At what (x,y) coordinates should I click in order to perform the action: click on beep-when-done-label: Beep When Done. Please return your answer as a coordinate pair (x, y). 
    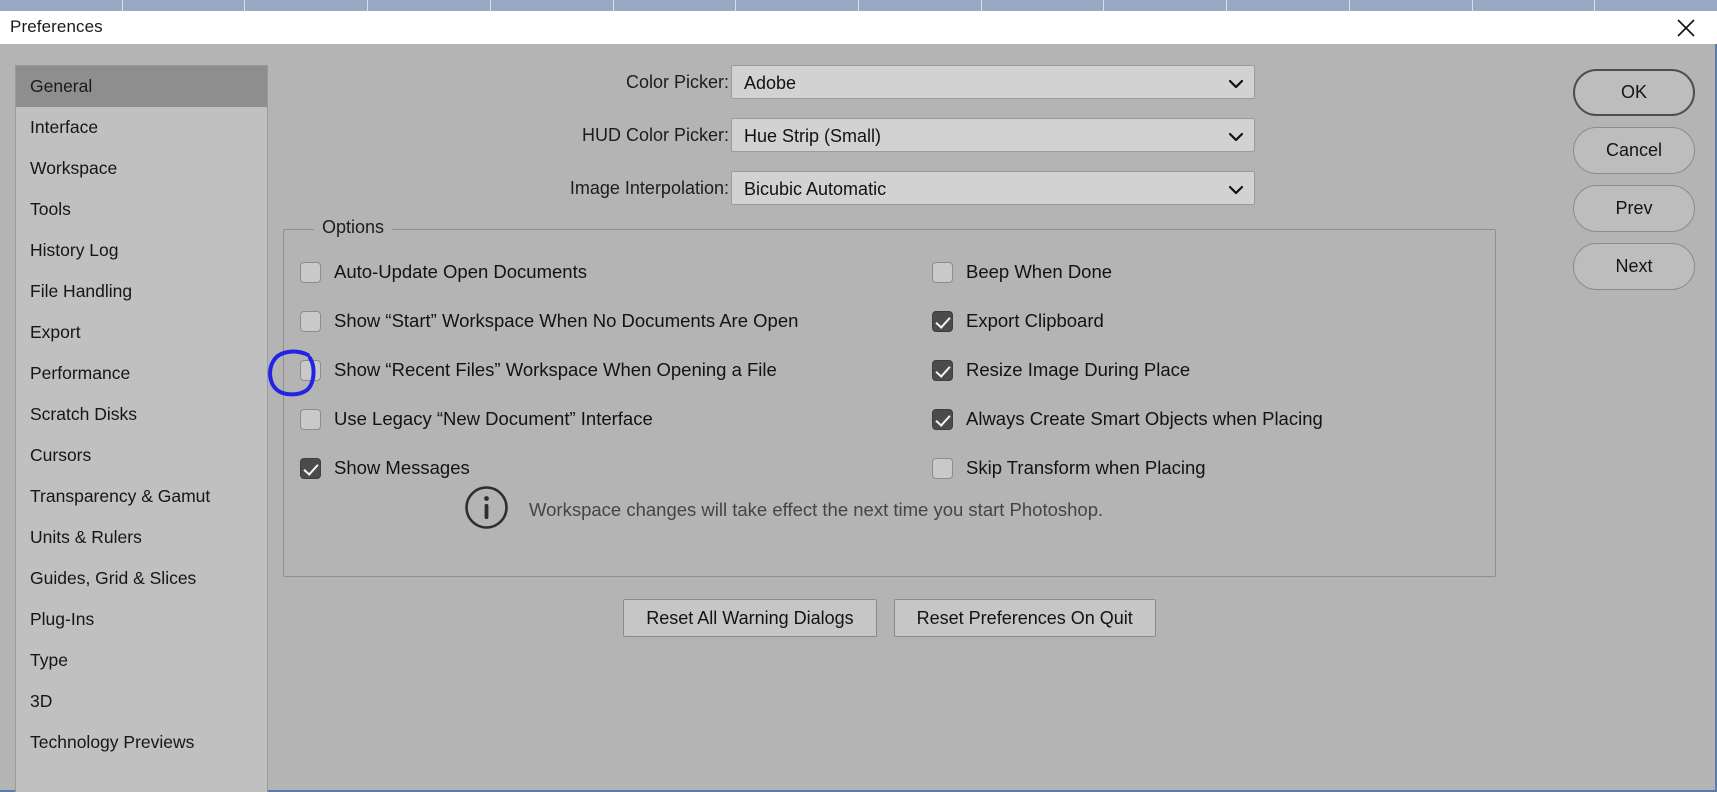
    Looking at the image, I should click on (1039, 271).